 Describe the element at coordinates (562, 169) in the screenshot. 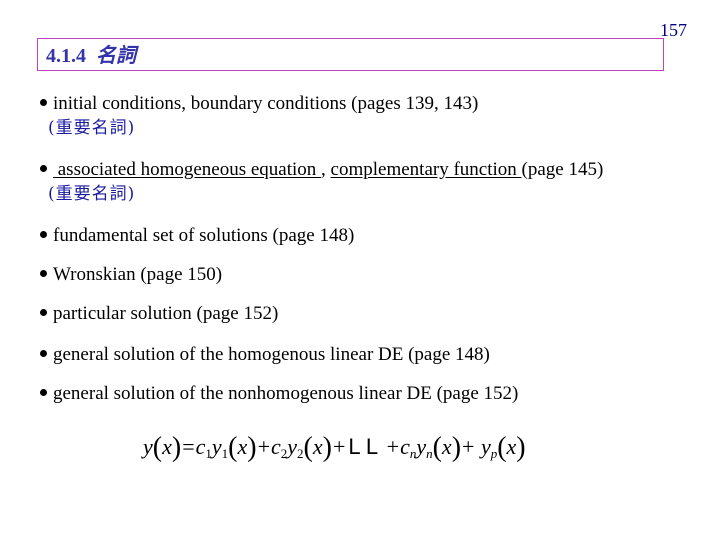

I see `item-page-ref: (page 145)` at that location.